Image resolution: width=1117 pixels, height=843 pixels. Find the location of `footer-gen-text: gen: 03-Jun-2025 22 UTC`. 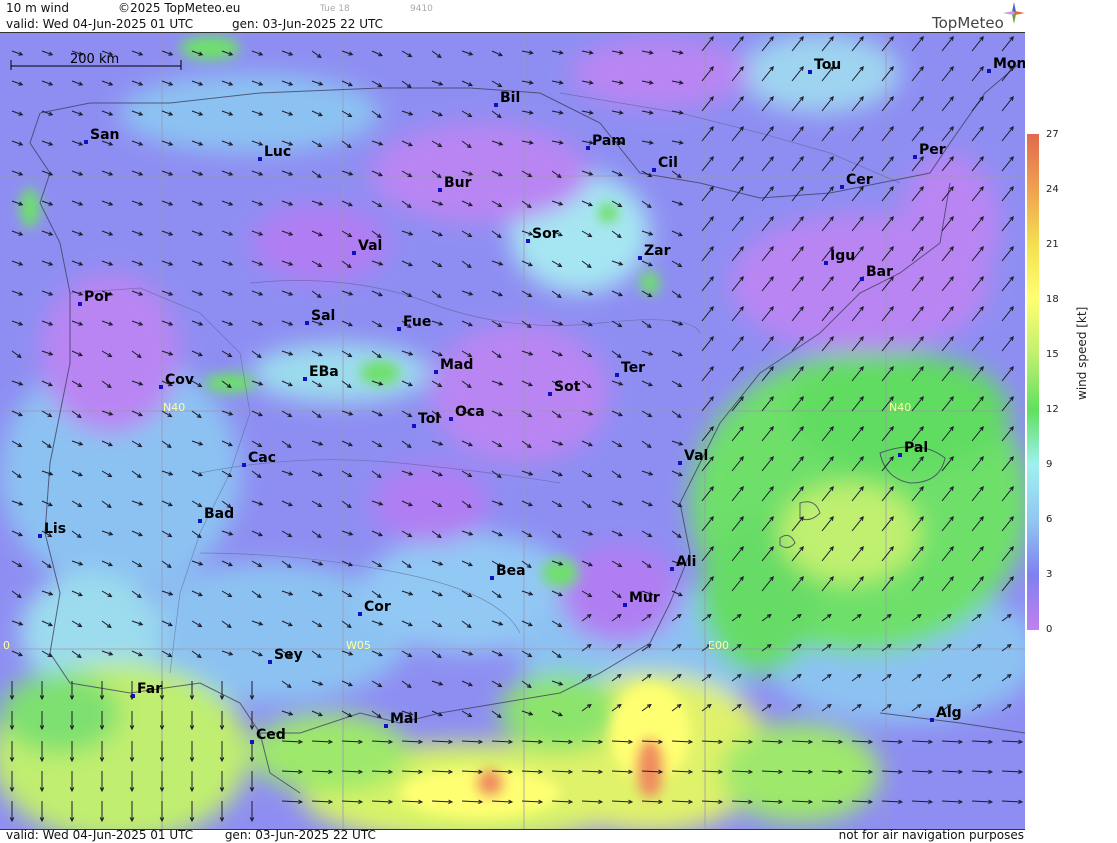

footer-gen-text: gen: 03-Jun-2025 22 UTC is located at coordinates (300, 835).